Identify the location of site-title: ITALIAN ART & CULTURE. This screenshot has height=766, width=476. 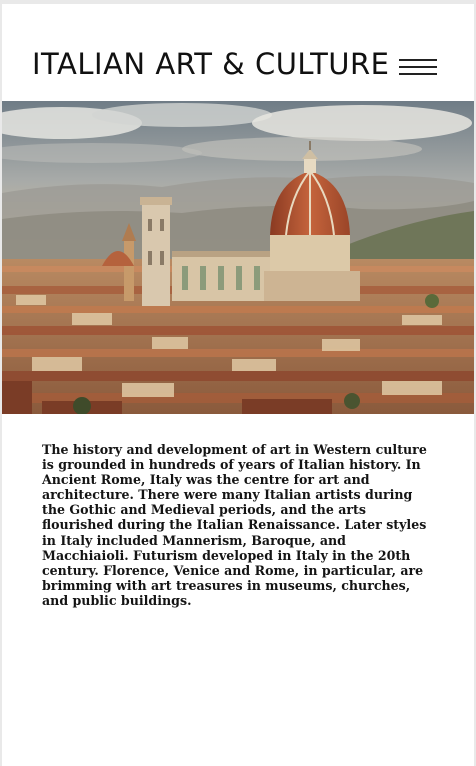
(211, 64).